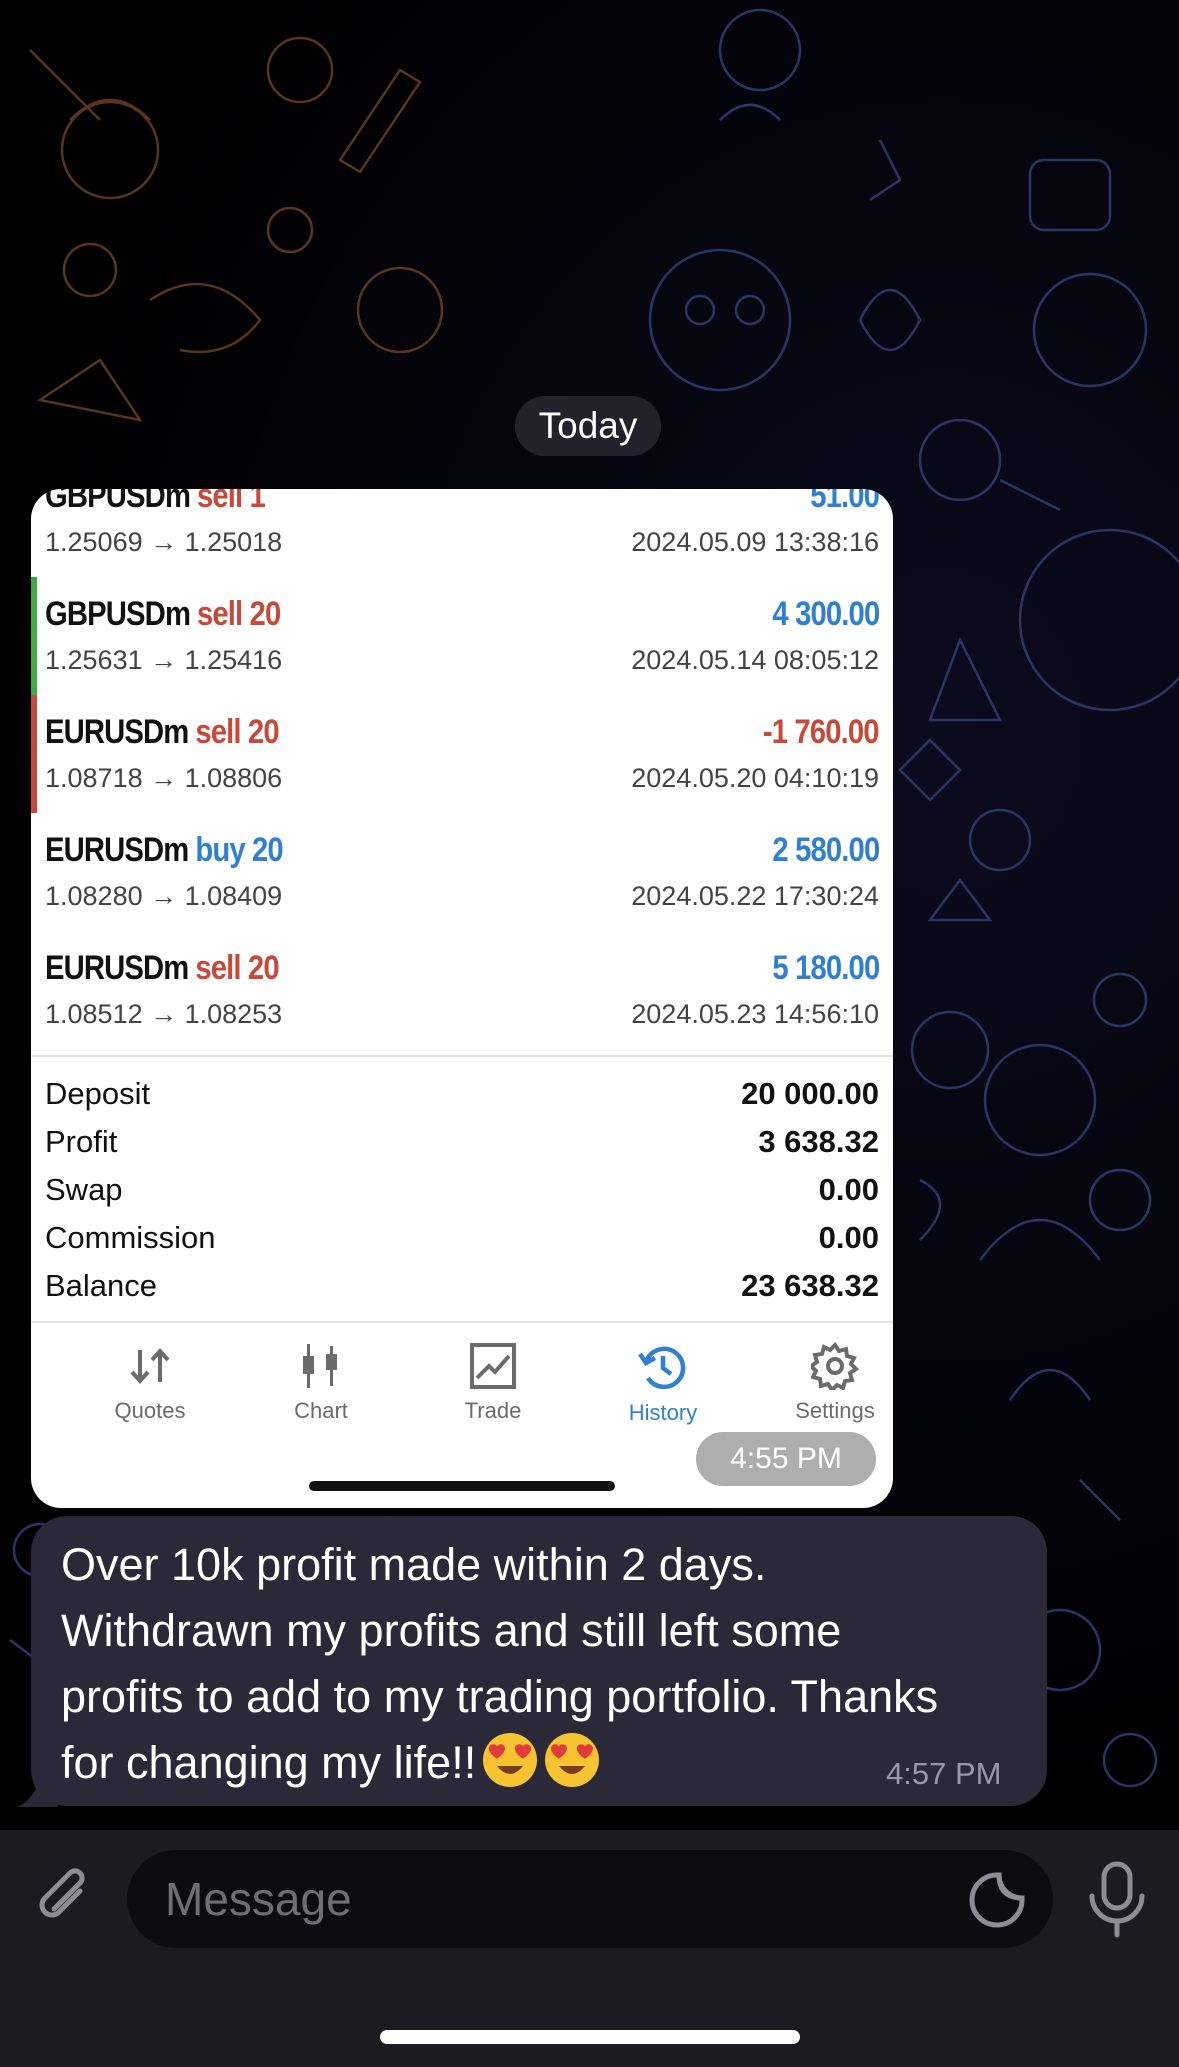 The height and width of the screenshot is (2067, 1179). I want to click on trade-profit: -1 760.00, so click(821, 732).